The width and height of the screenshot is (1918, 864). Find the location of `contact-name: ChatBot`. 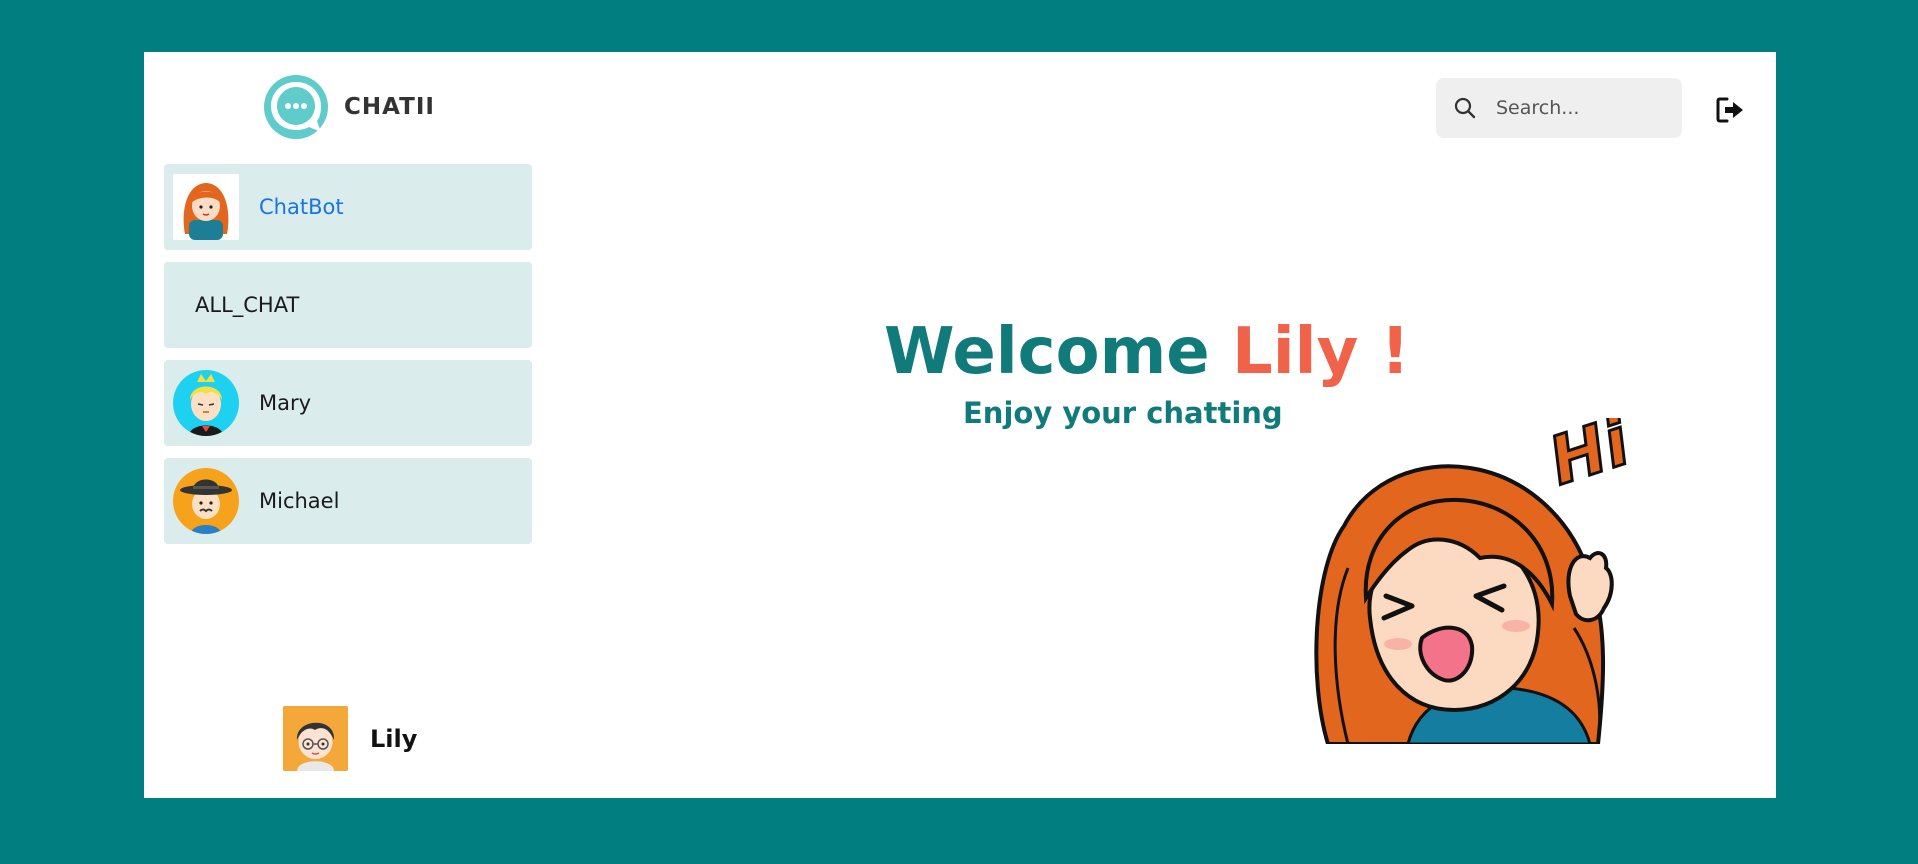

contact-name: ChatBot is located at coordinates (301, 207).